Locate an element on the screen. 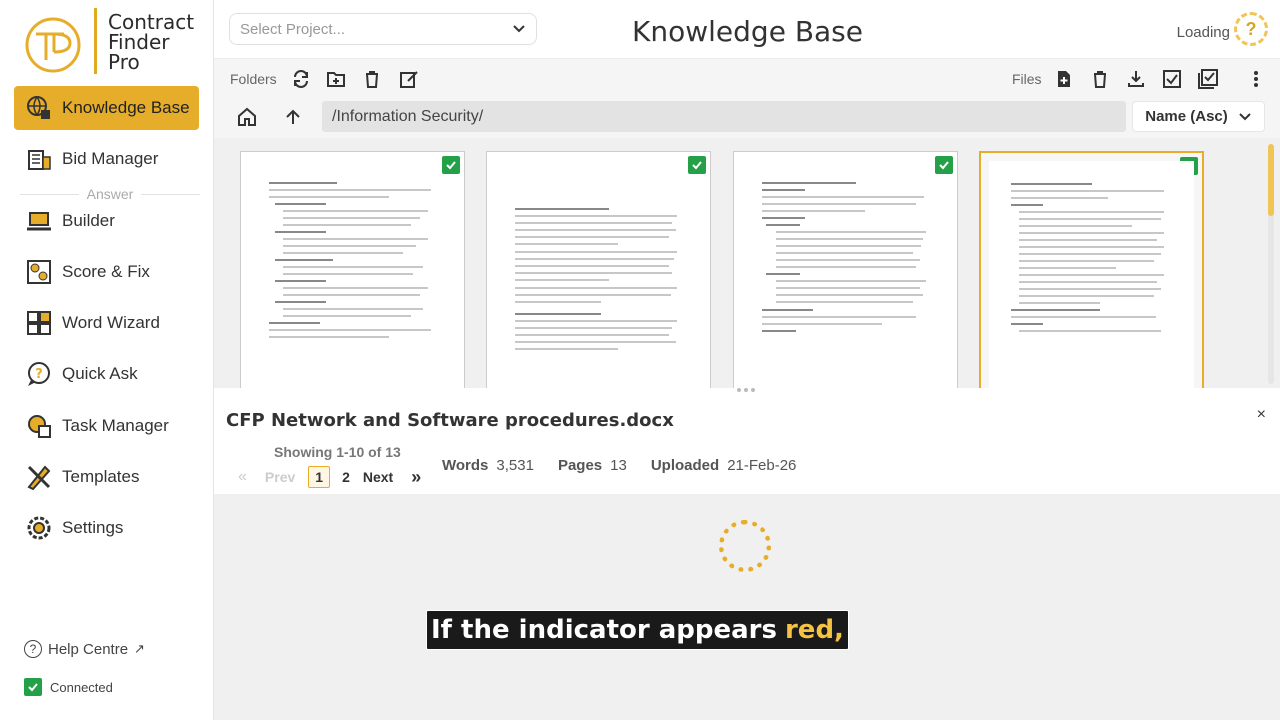 This screenshot has width=1280, height=720. sidebar-item-knowledge-base: Knowledge Base is located at coordinates (106, 108).